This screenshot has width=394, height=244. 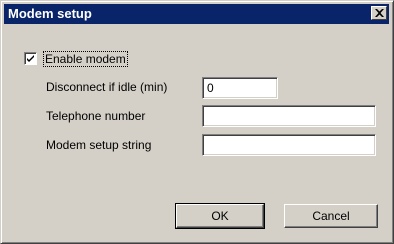 What do you see at coordinates (99, 145) in the screenshot?
I see `modem-setup-string-label: Modem setup string` at bounding box center [99, 145].